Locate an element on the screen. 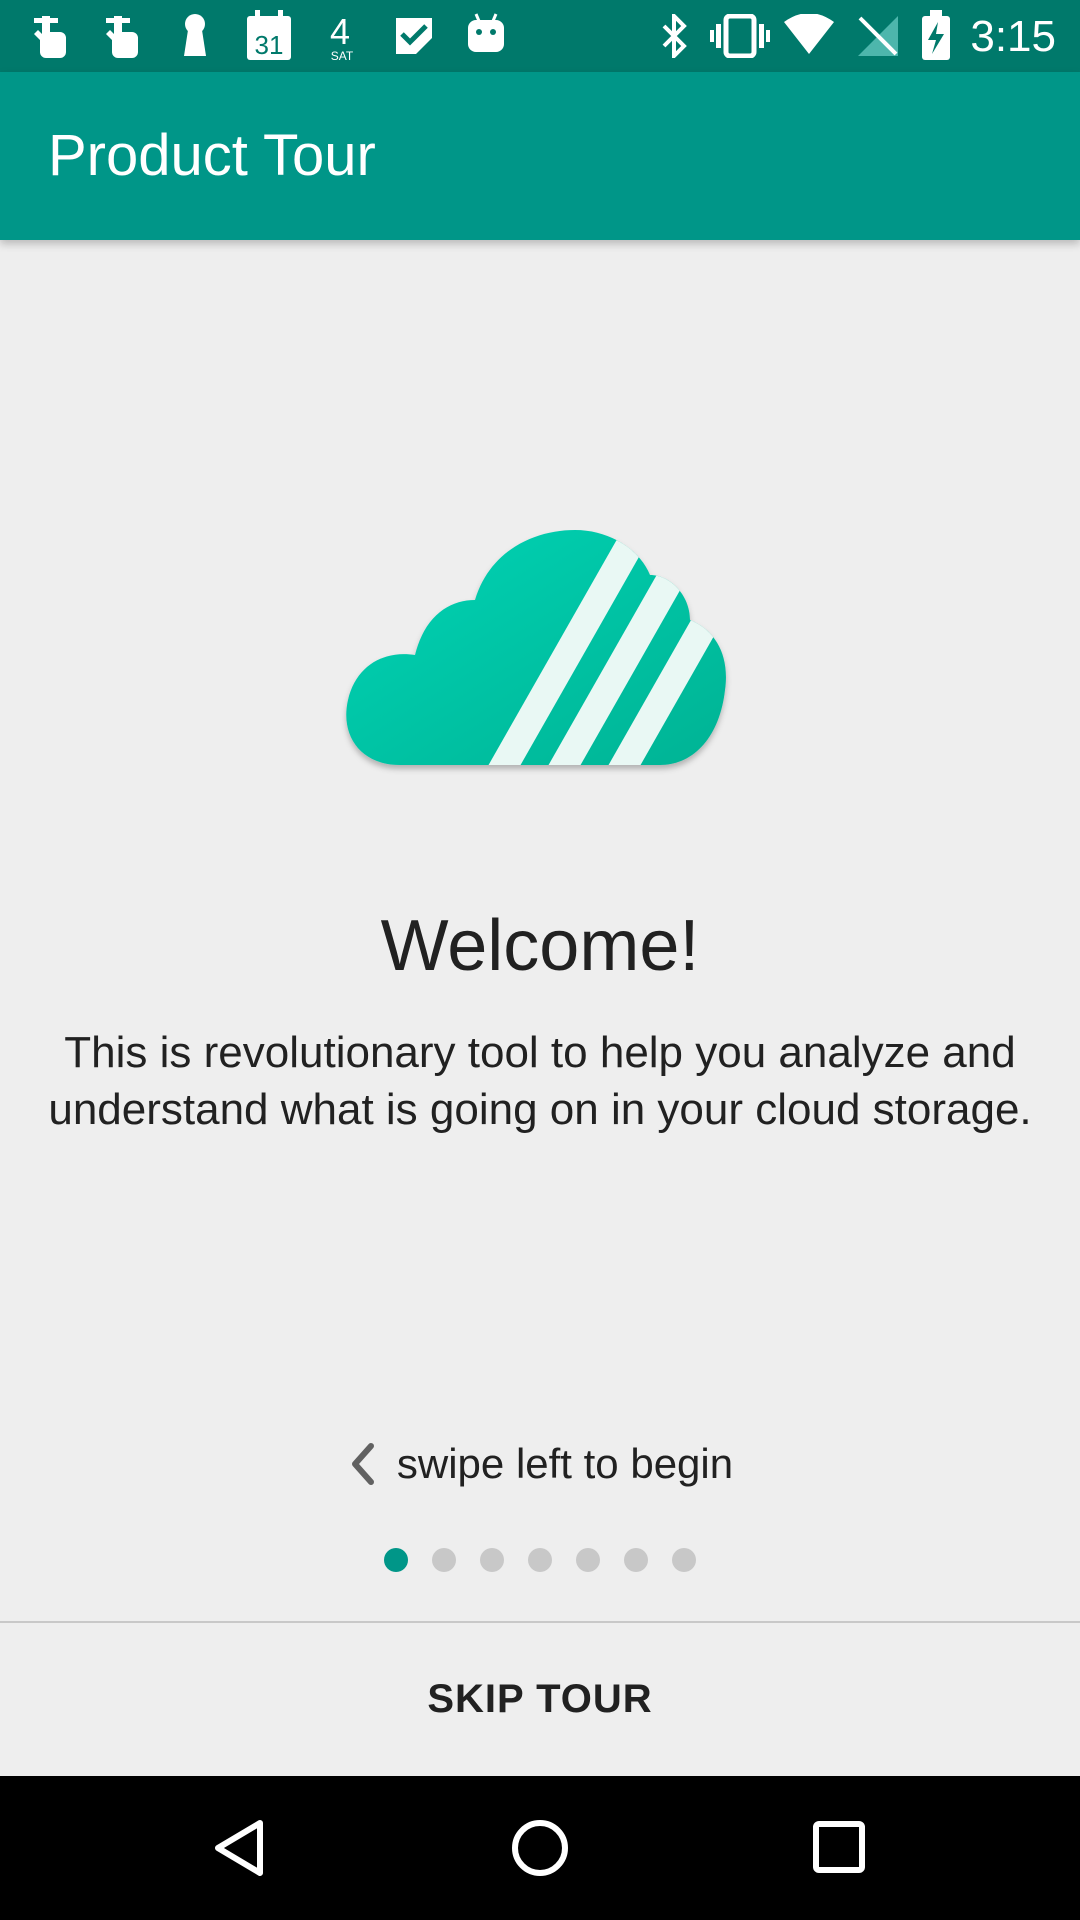 This screenshot has height=1920, width=1080. status-bar: 31 4 SAT 3:15 is located at coordinates (540, 36).